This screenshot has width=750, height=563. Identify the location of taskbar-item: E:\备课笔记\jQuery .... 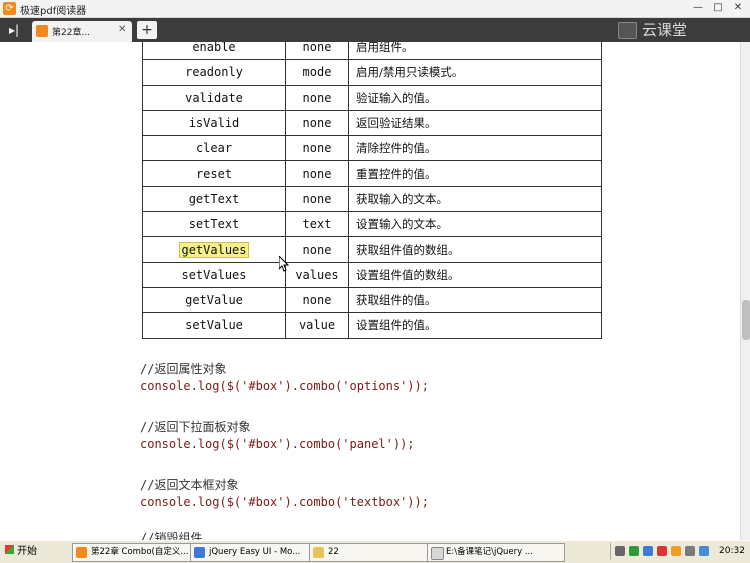
(496, 552).